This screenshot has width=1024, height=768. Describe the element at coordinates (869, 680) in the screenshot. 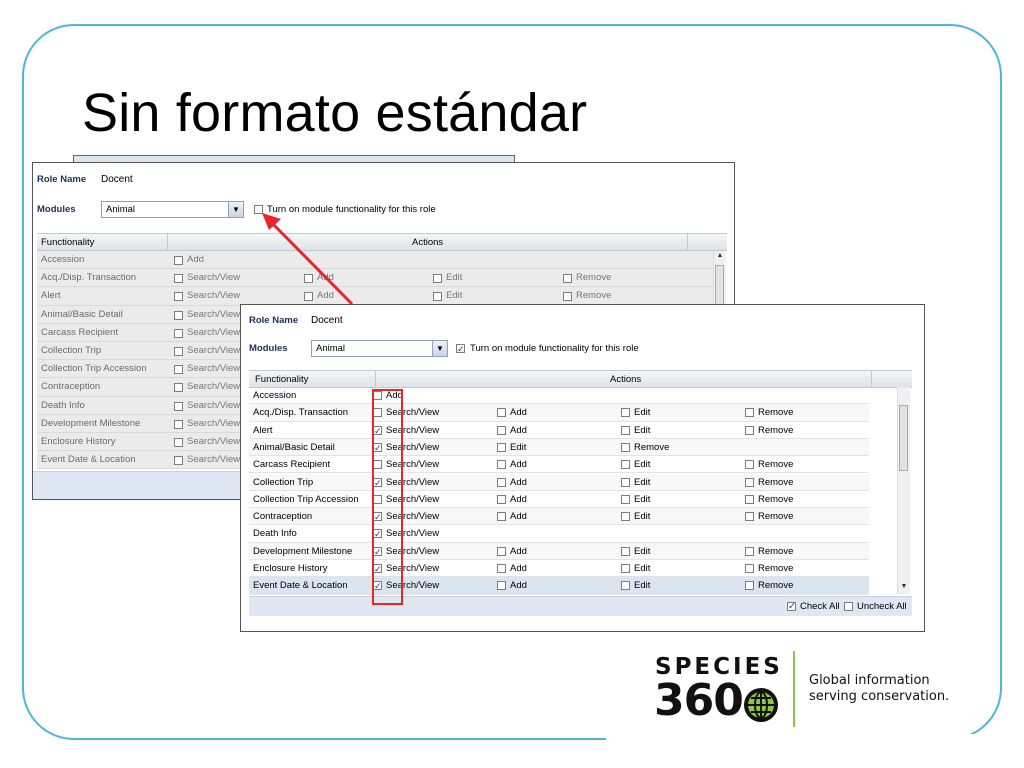

I see `logo-tagline-line1: Global information` at that location.